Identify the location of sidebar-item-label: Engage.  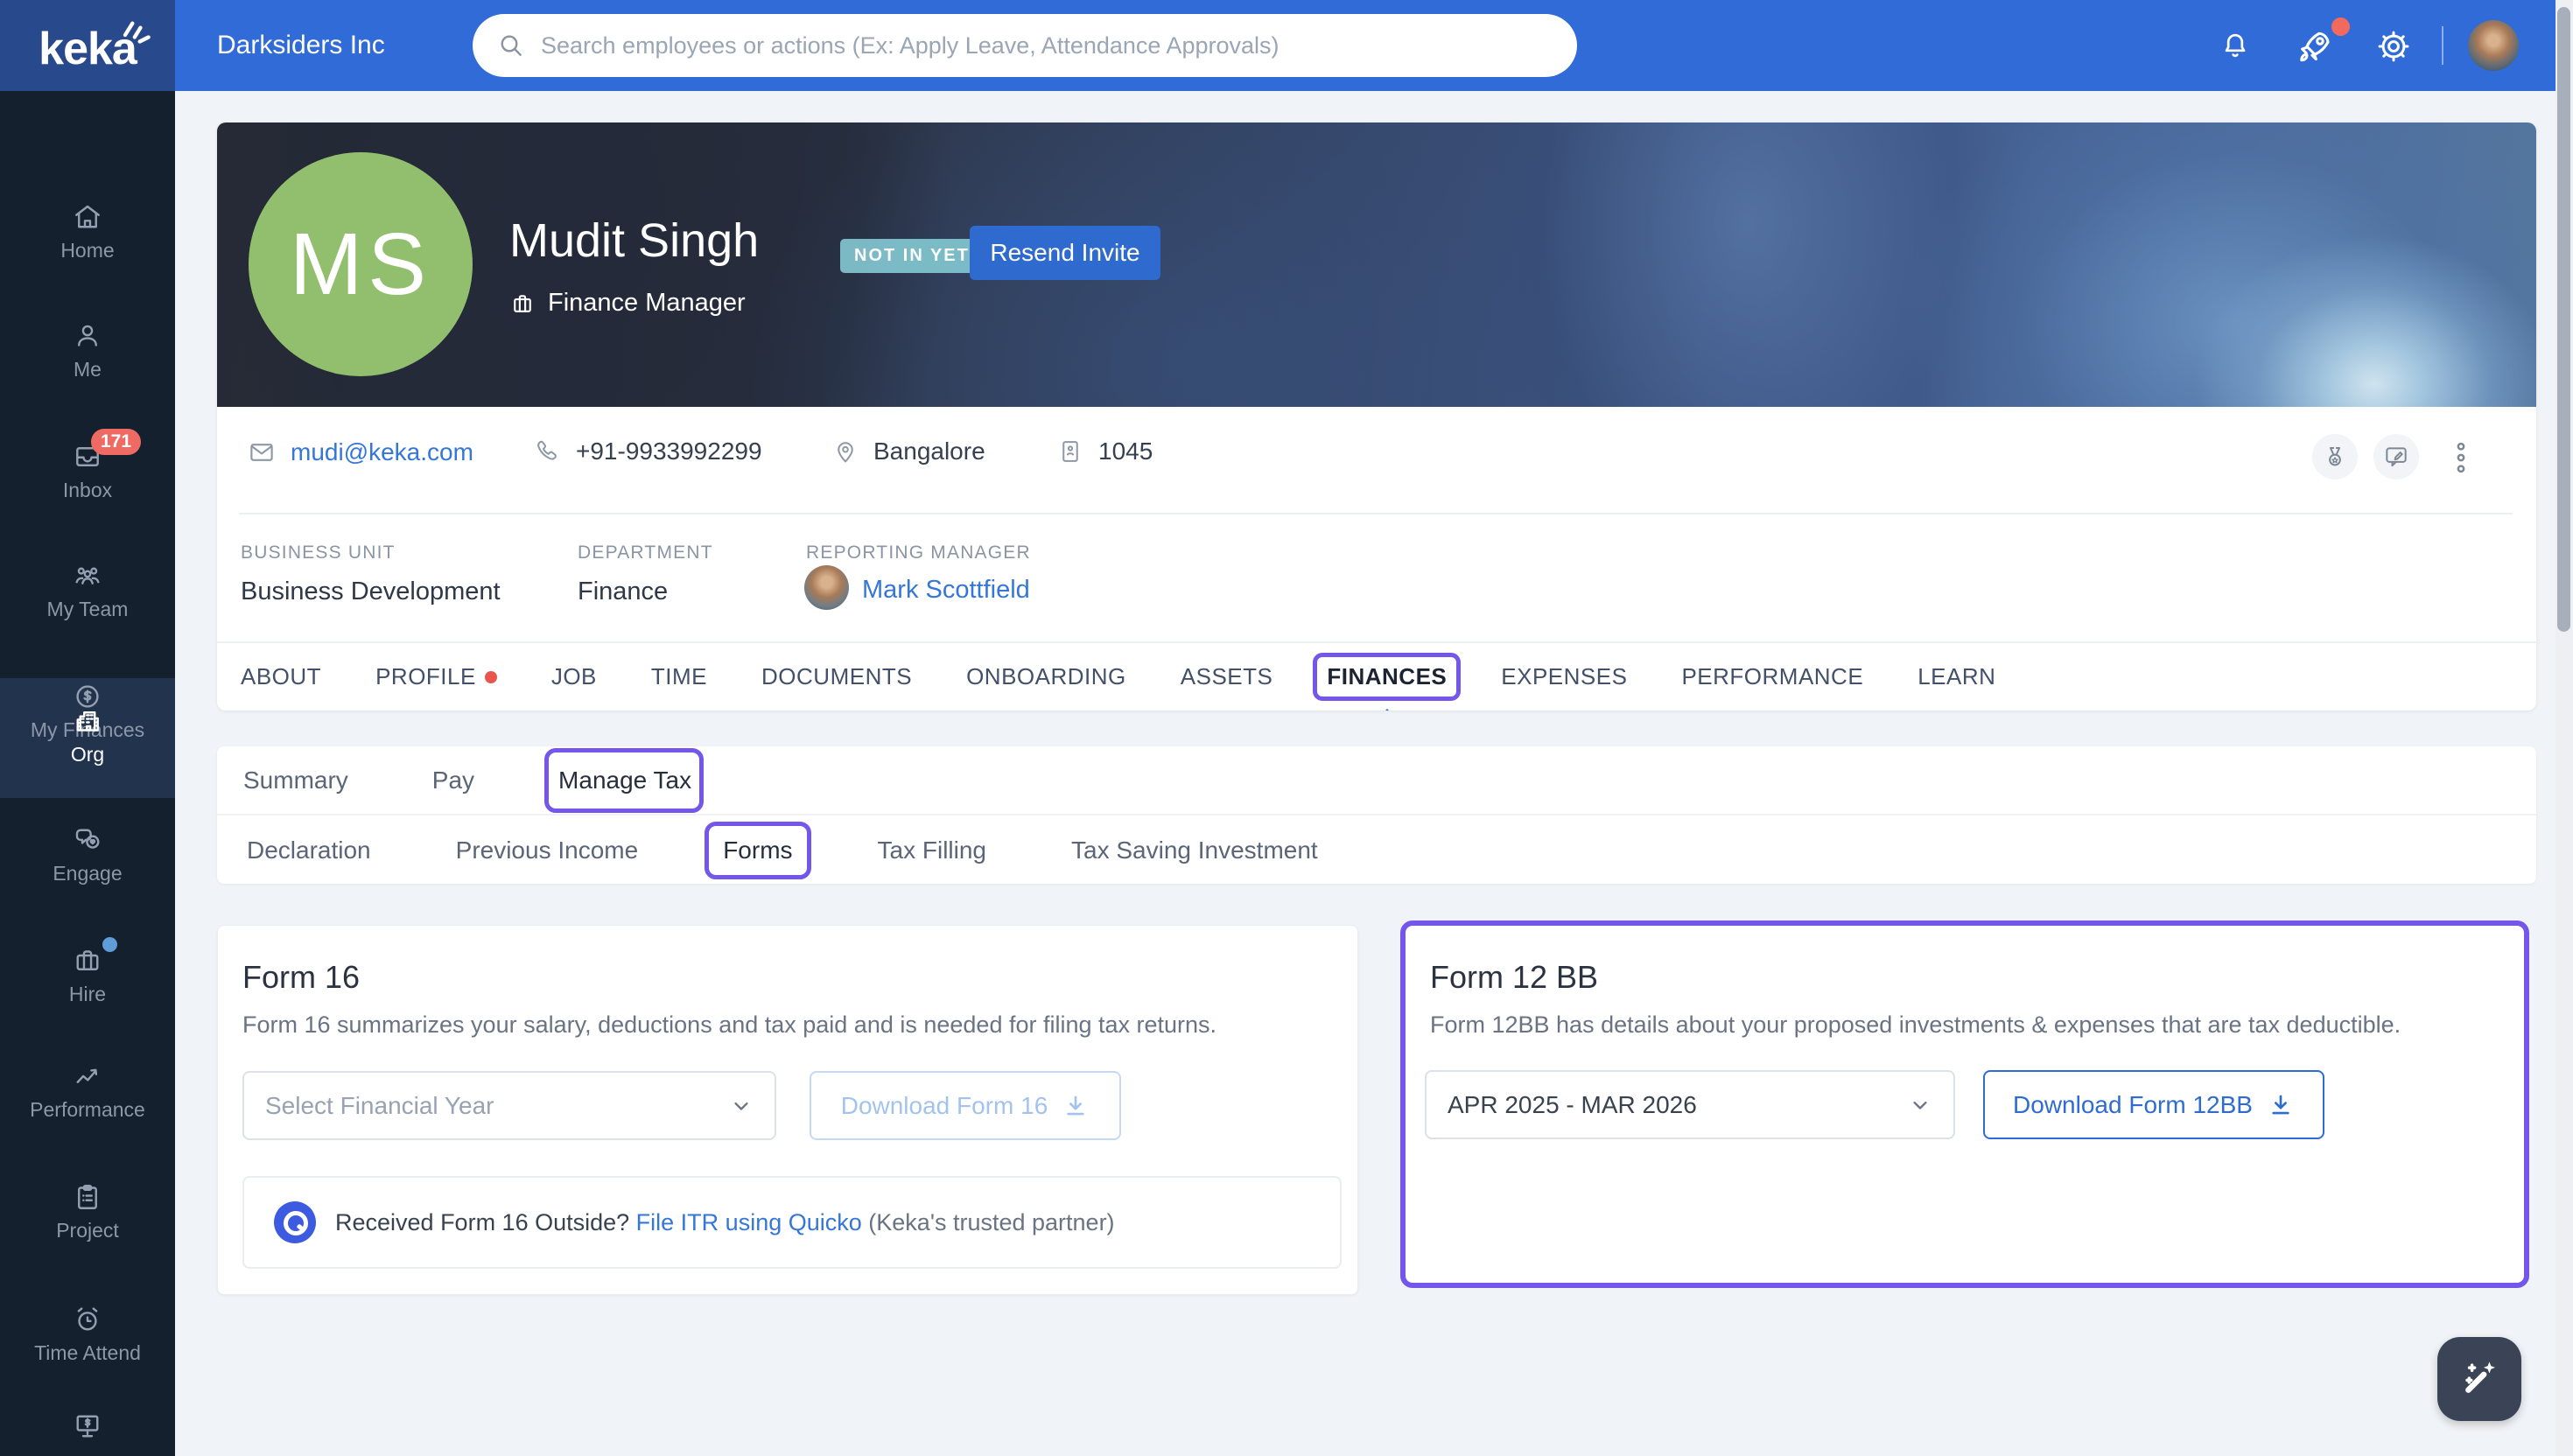
(88, 873).